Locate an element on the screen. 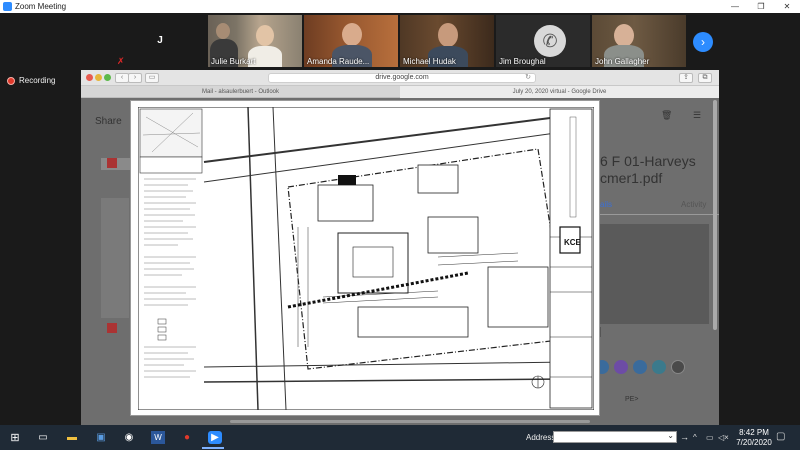  address-bar: drive.google.com ↻ is located at coordinates (402, 78).